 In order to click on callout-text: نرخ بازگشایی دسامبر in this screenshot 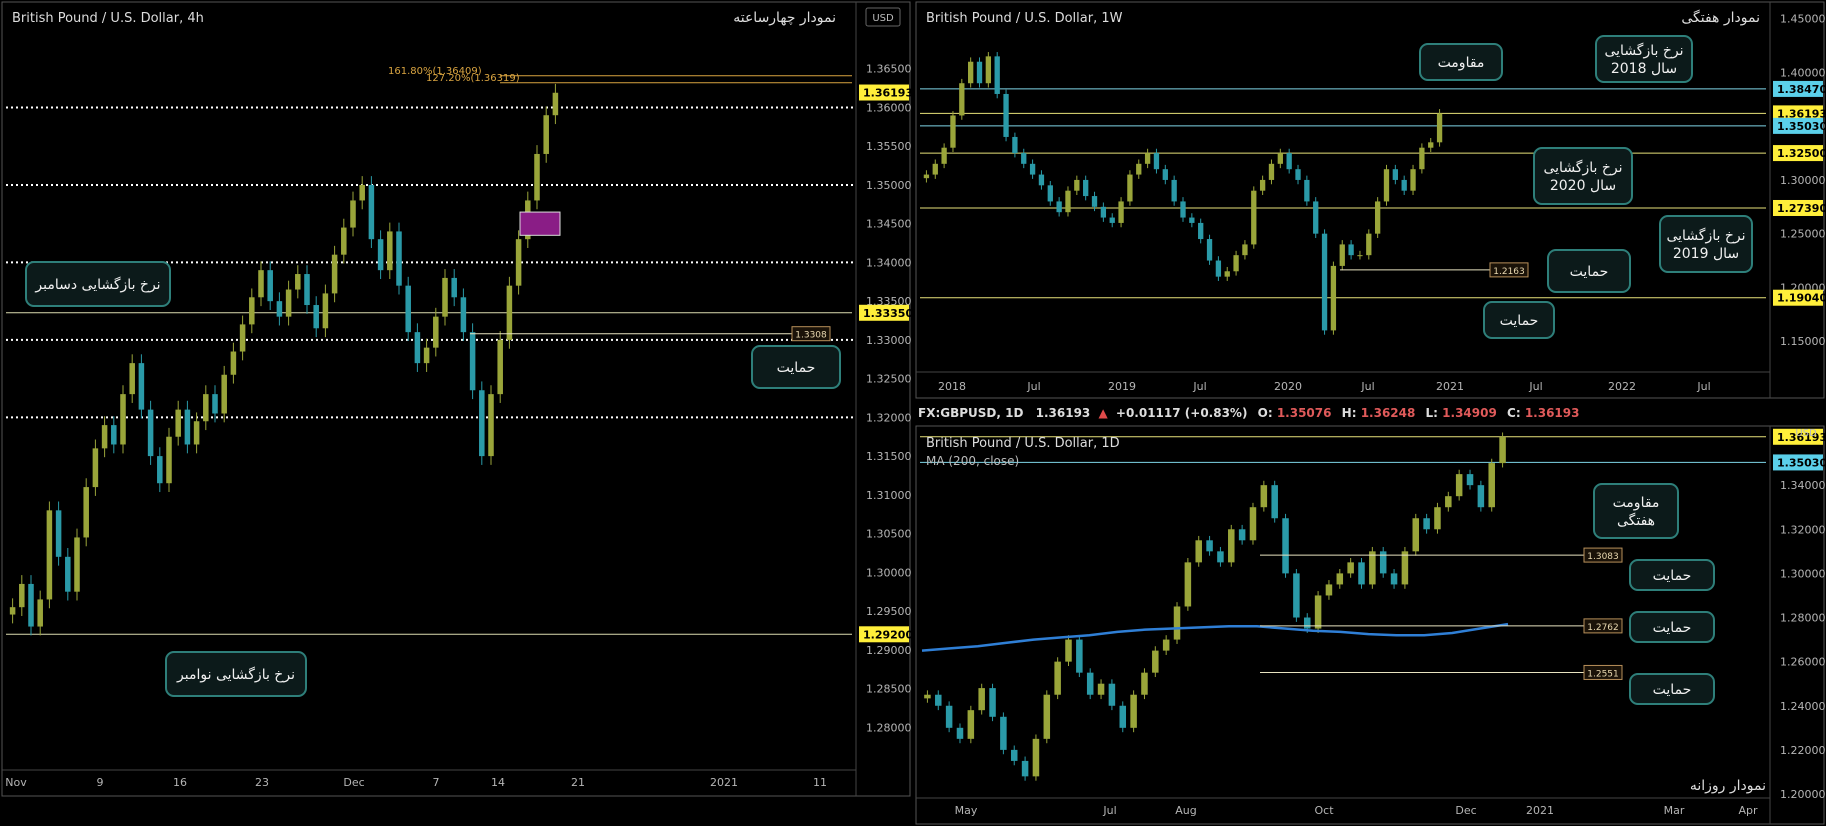, I will do `click(97, 284)`.